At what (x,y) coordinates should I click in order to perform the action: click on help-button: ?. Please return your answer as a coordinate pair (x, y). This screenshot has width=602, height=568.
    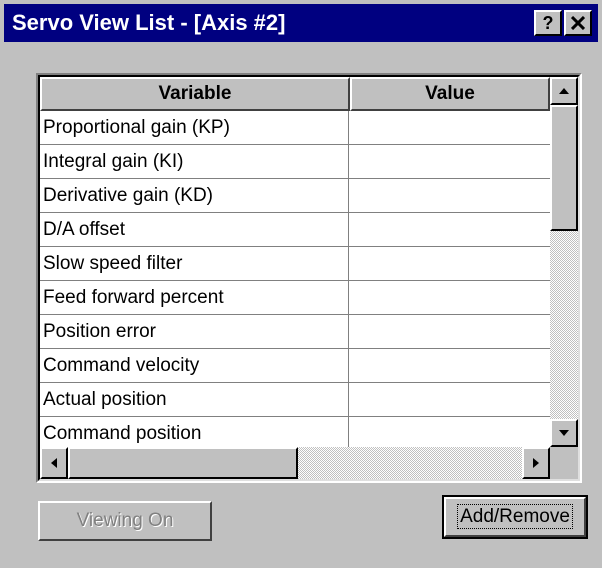
    Looking at the image, I should click on (548, 23).